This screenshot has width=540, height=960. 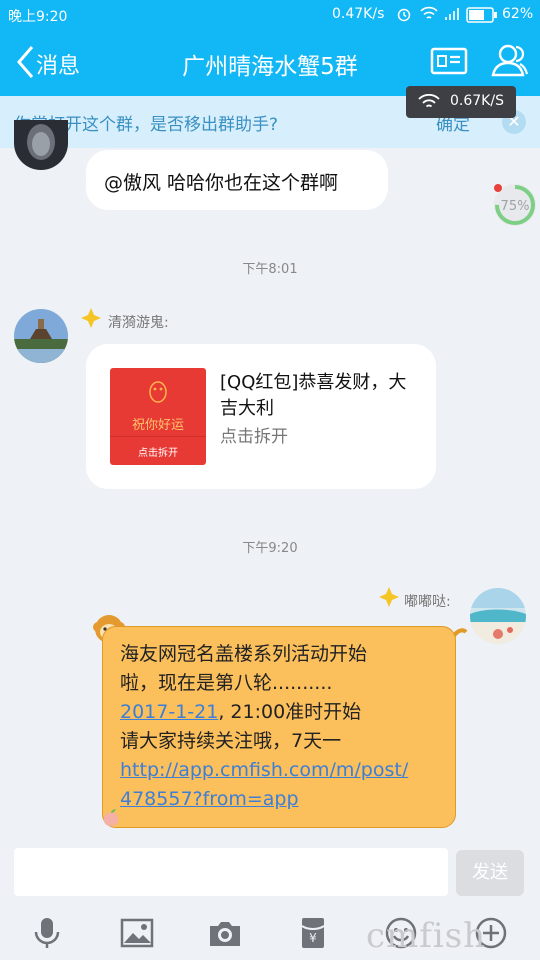 What do you see at coordinates (270, 15) in the screenshot?
I see `status-bar: 晚上9:20 0.47K/s 62%` at bounding box center [270, 15].